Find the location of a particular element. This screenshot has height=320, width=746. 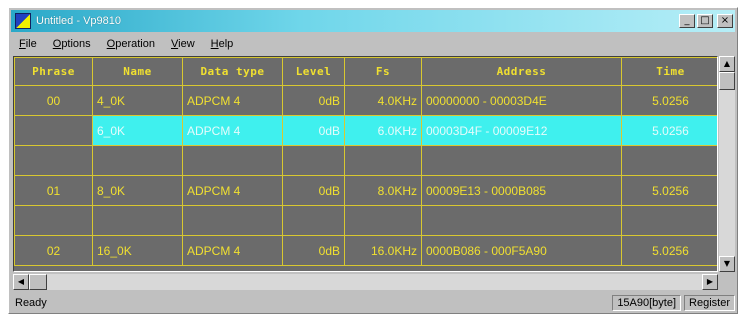

status-text: Ready is located at coordinates (31, 303).